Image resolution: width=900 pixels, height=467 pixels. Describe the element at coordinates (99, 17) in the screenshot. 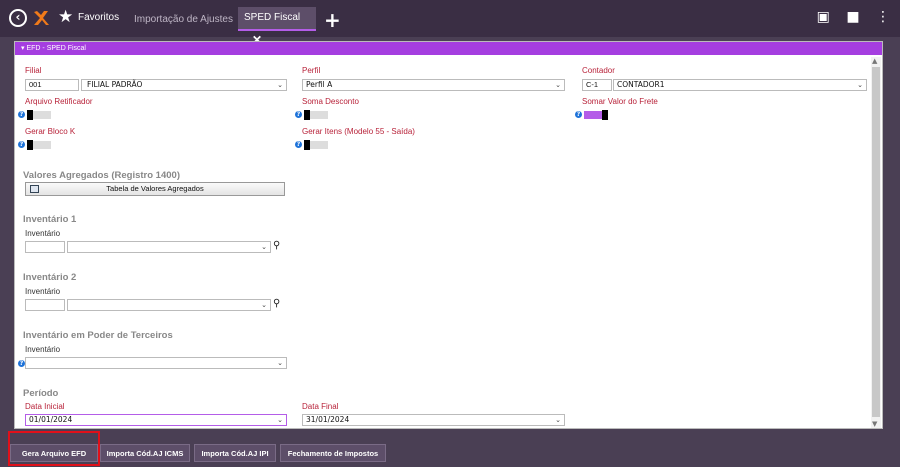

I see `tab-favoritos-label: Favoritos` at that location.